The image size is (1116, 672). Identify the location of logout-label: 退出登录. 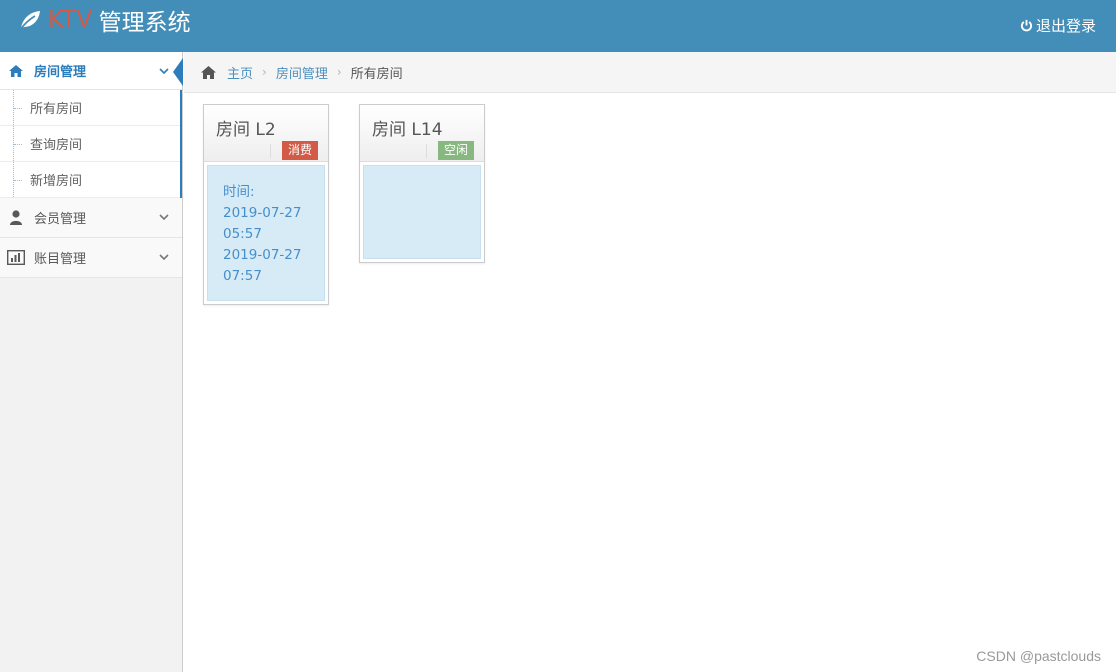
(1065, 25).